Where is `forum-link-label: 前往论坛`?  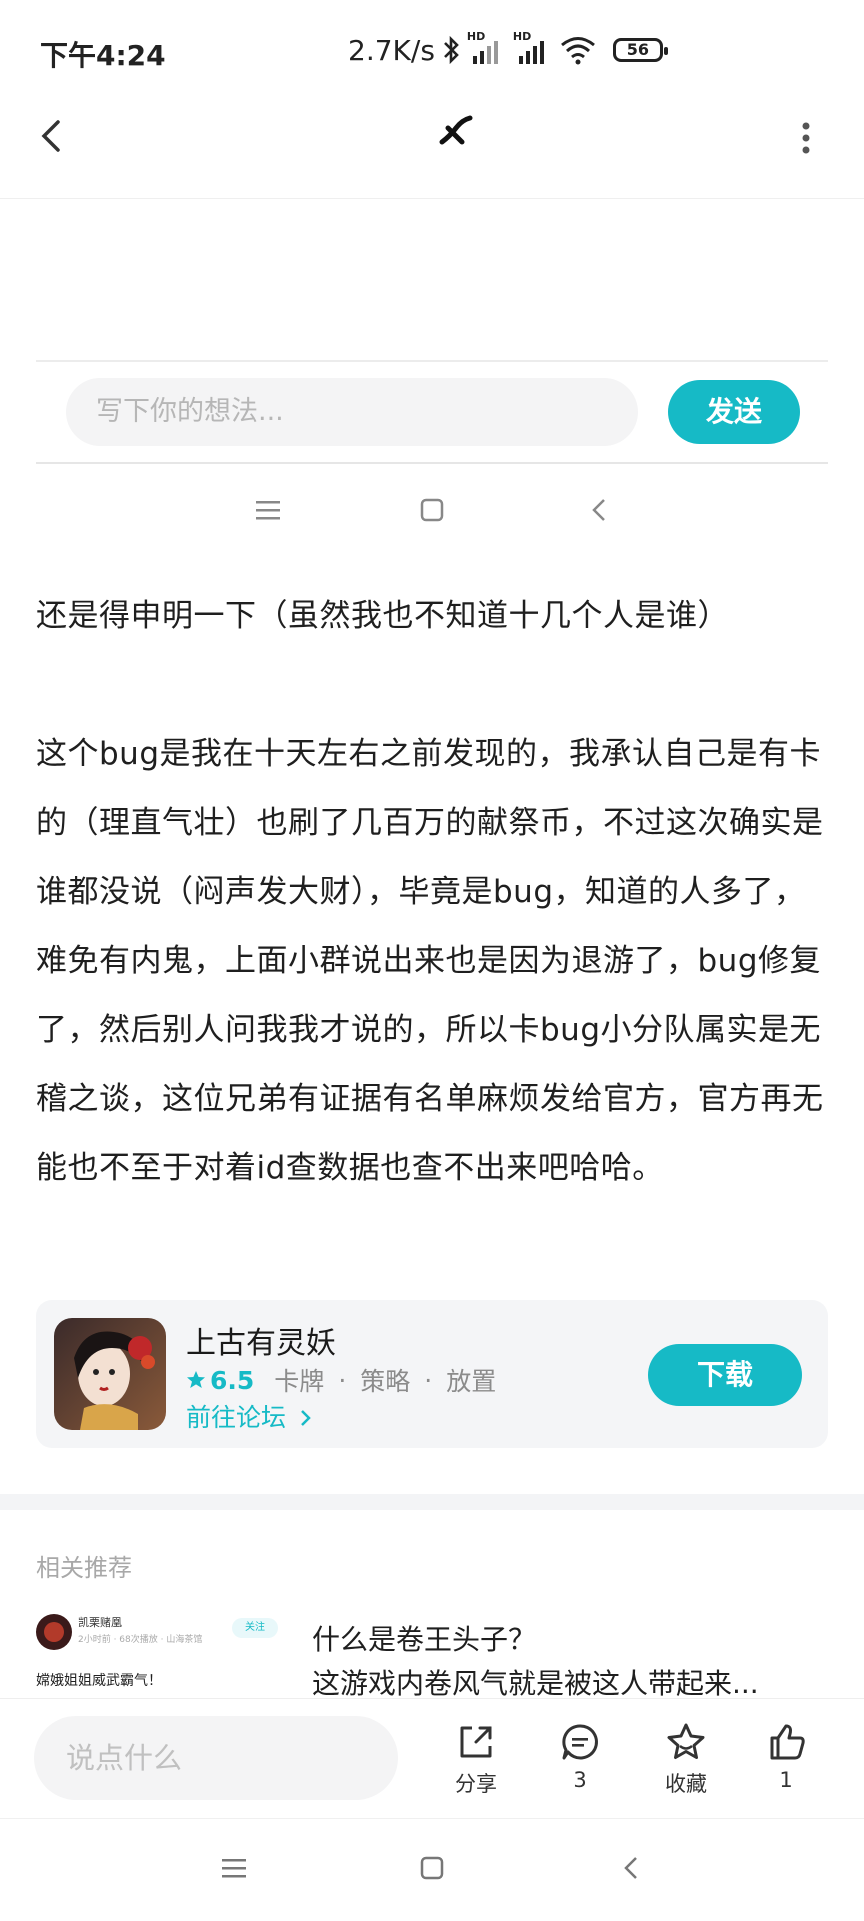
forum-link-label: 前往论坛 is located at coordinates (236, 1417).